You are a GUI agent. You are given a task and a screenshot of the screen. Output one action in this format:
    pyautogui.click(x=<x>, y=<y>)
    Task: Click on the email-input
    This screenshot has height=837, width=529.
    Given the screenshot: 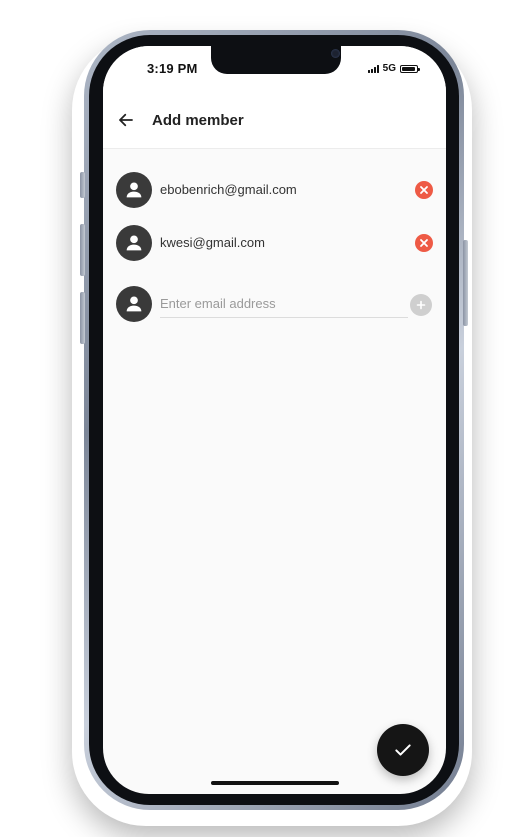 What is the action you would take?
    pyautogui.click(x=284, y=303)
    